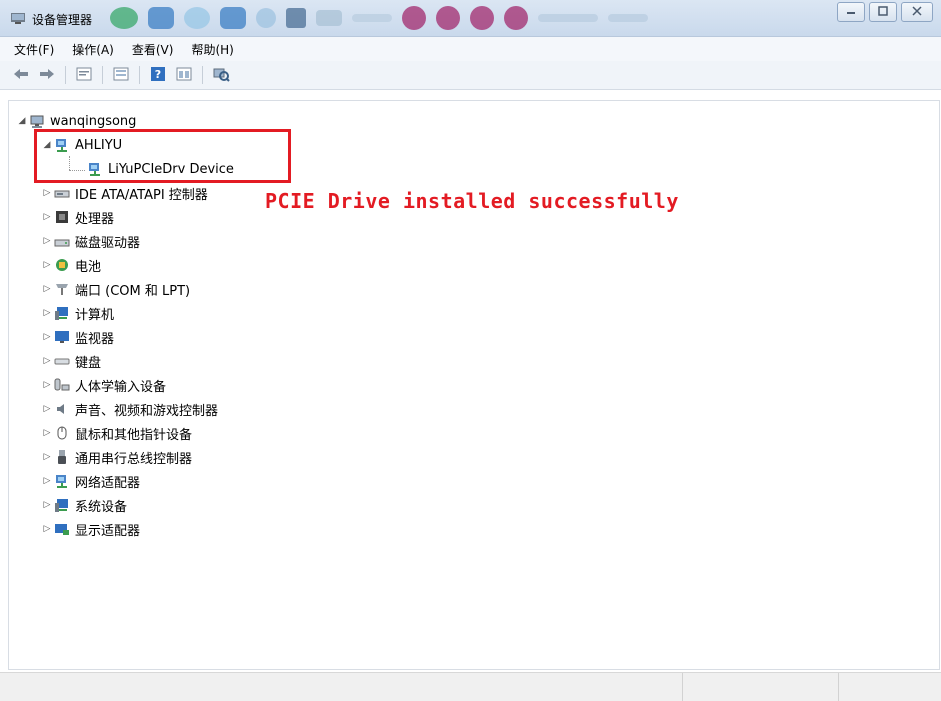  What do you see at coordinates (162, 156) in the screenshot?
I see `highlight-box` at bounding box center [162, 156].